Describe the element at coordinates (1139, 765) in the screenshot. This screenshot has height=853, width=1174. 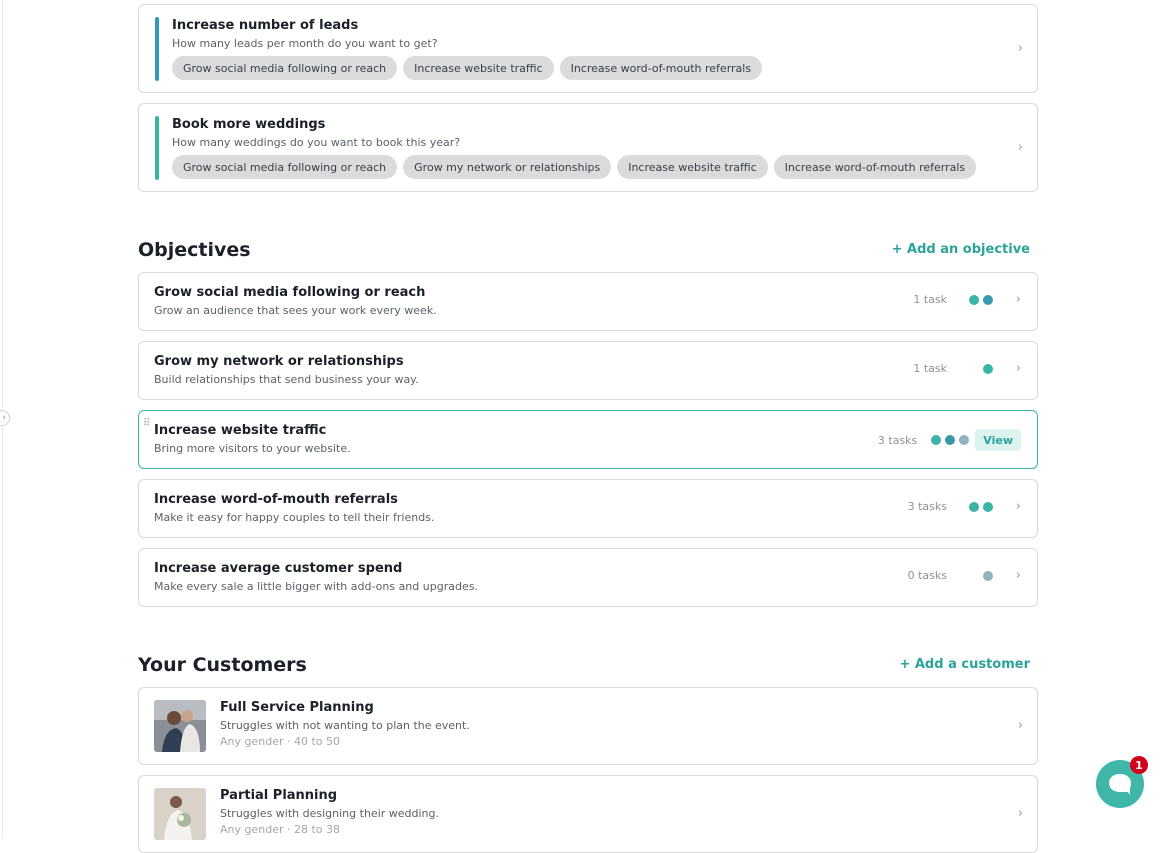
I see `notification-badge: 1` at that location.